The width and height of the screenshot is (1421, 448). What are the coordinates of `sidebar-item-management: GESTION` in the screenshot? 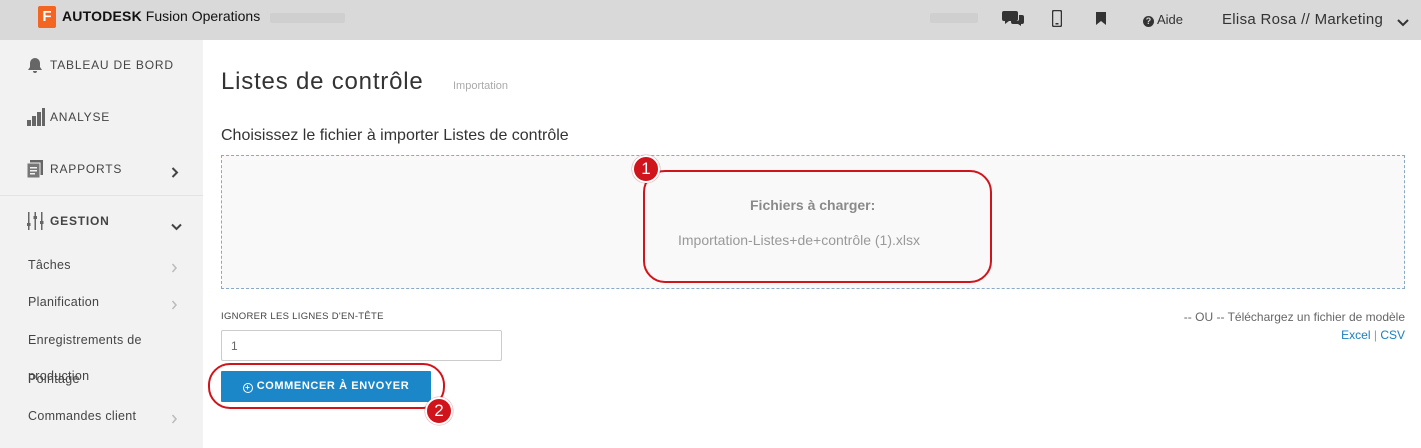 It's located at (101, 222).